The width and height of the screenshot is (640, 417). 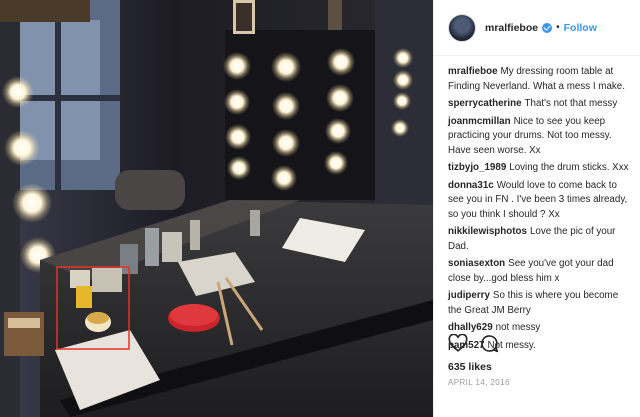 I want to click on post-actions, so click(x=473, y=343).